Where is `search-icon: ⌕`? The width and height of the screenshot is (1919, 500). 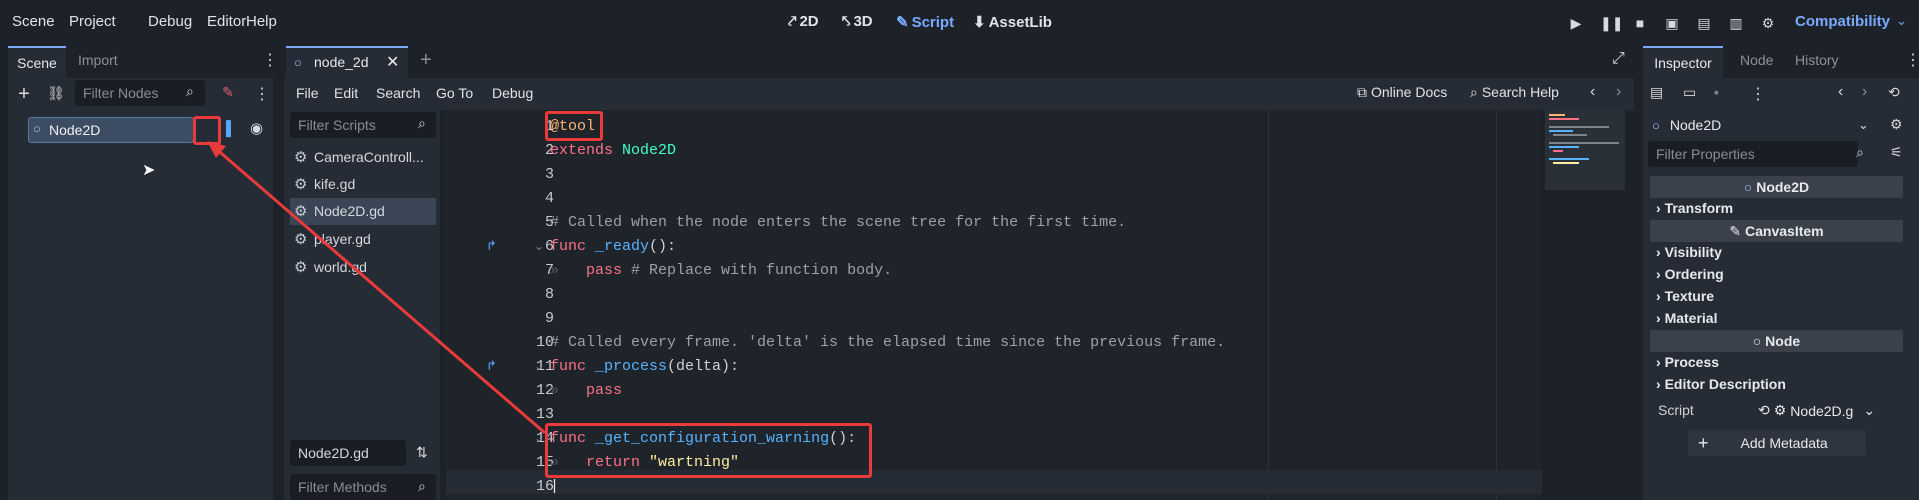 search-icon: ⌕ is located at coordinates (1860, 152).